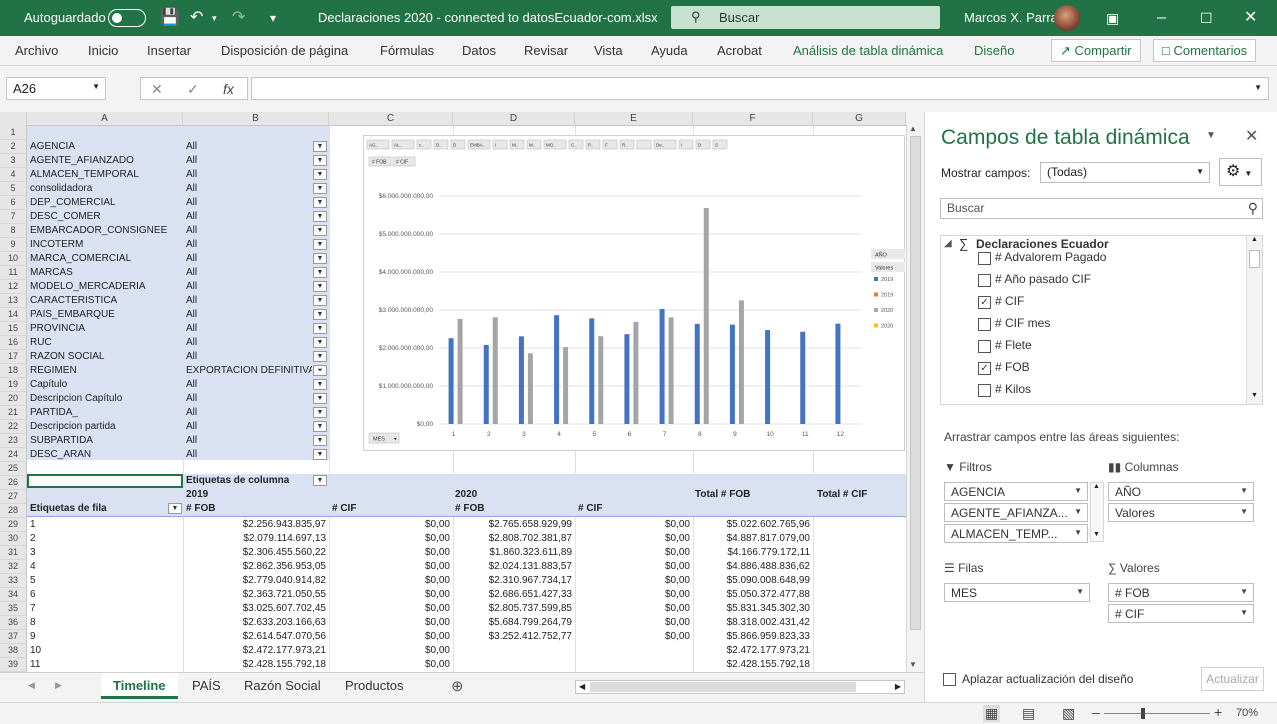 The image size is (1277, 724). What do you see at coordinates (1211, 135) in the screenshot?
I see `pane-options-icon: ▼` at bounding box center [1211, 135].